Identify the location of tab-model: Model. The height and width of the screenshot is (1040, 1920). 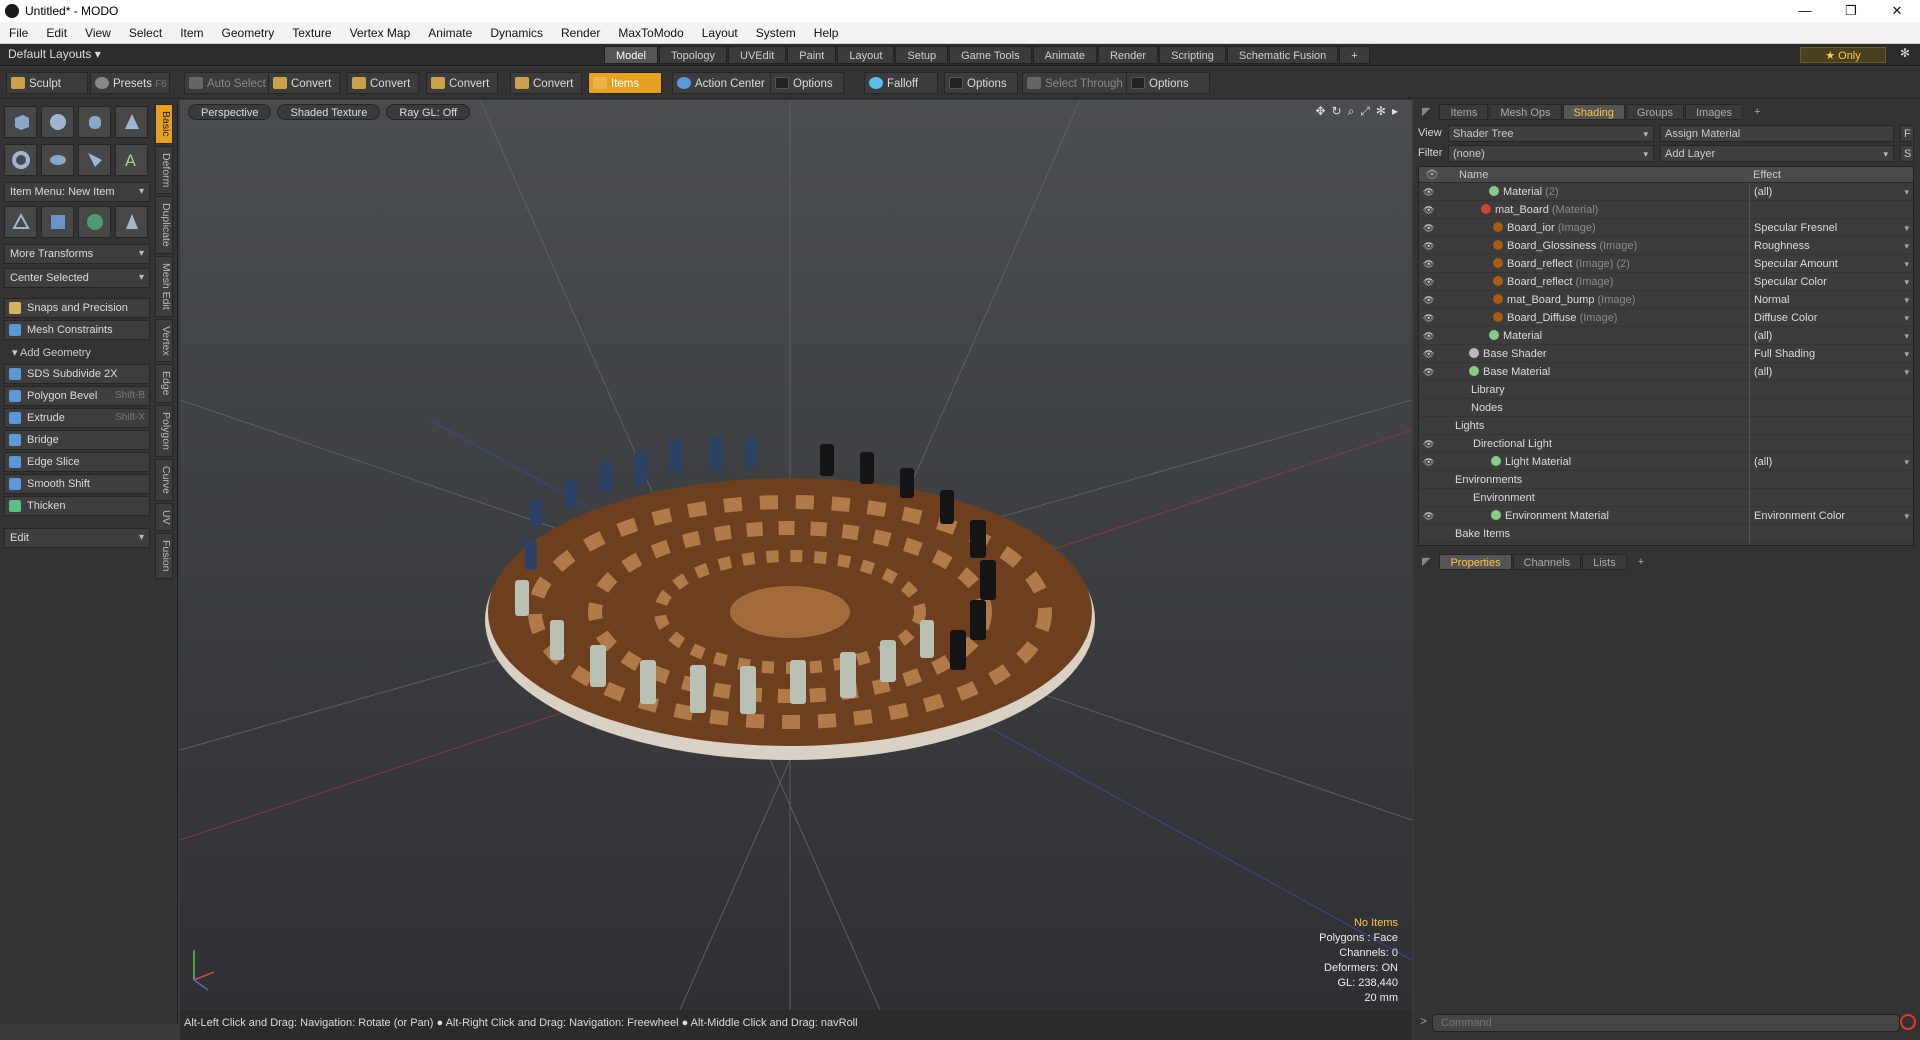
(631, 55).